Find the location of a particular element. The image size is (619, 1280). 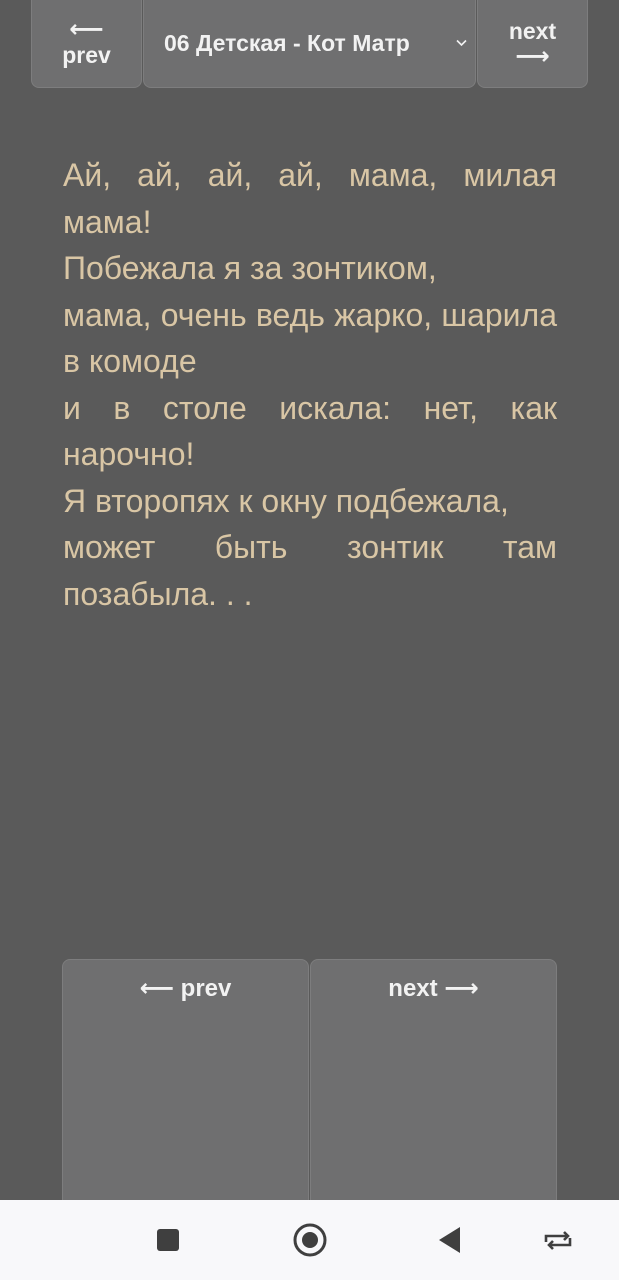

bottom-prev-button: ⟵ prev is located at coordinates (185, 1079).